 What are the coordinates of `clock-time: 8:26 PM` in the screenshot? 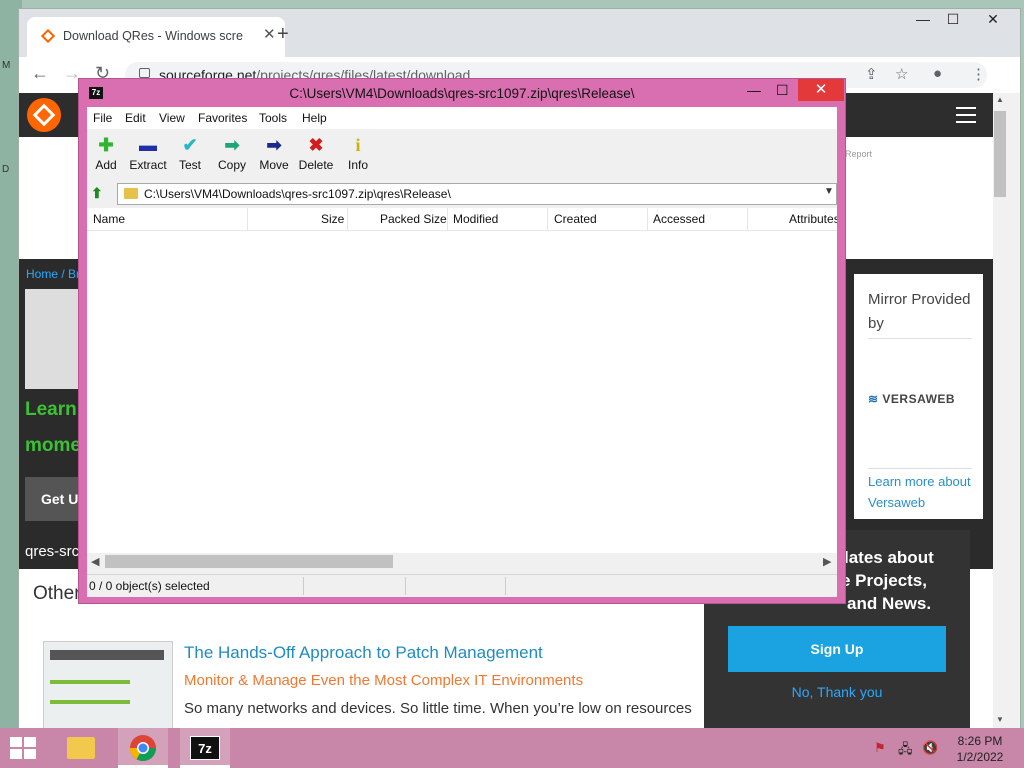 It's located at (980, 741).